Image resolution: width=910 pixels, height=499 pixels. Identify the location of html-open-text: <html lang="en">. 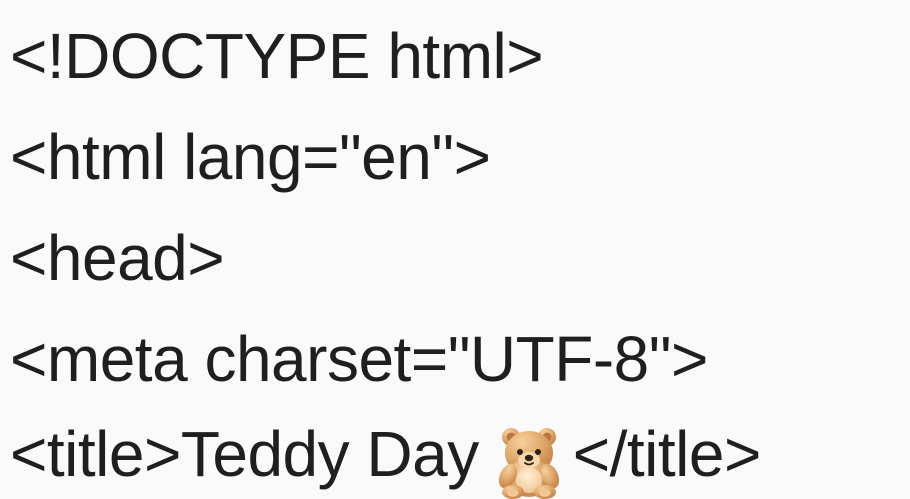
(250, 156).